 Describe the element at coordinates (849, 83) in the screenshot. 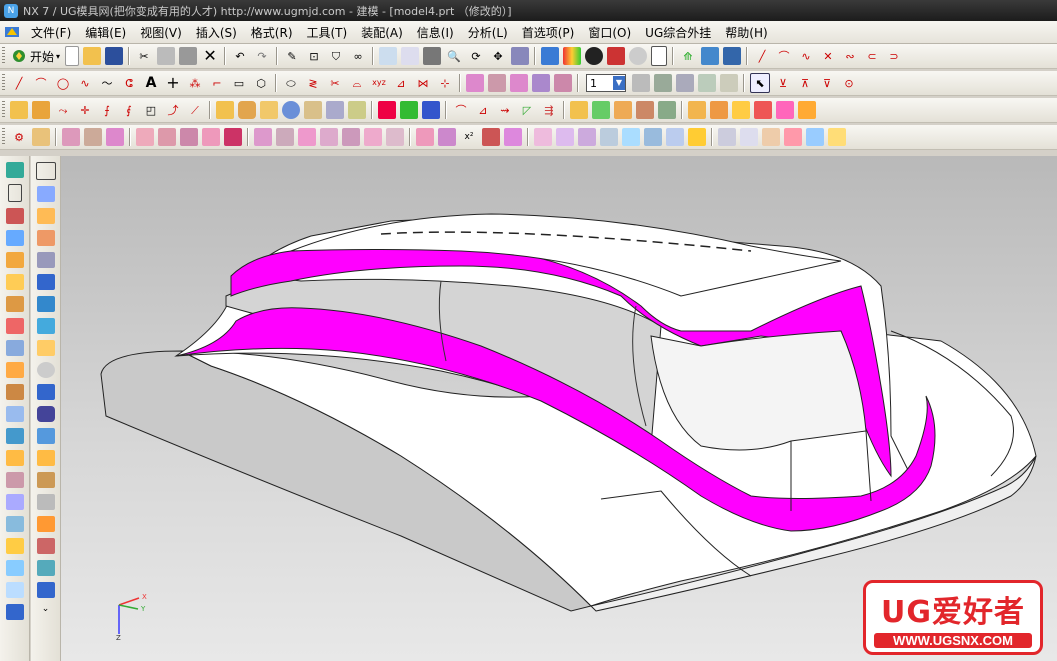

I see `center-point-icon: ⊙` at that location.